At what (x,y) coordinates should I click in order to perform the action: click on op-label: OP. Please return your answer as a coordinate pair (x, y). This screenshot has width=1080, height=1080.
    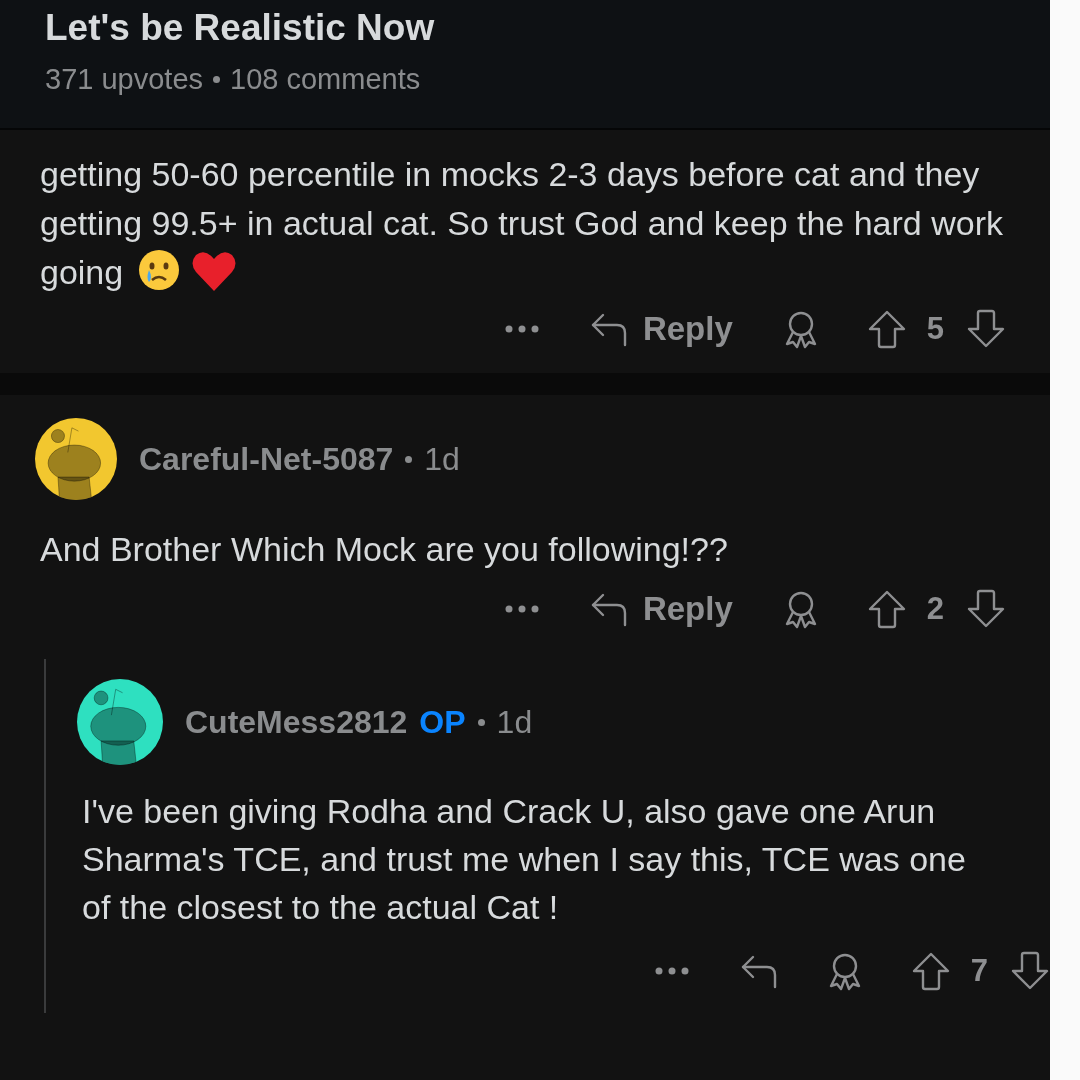
    Looking at the image, I should click on (442, 722).